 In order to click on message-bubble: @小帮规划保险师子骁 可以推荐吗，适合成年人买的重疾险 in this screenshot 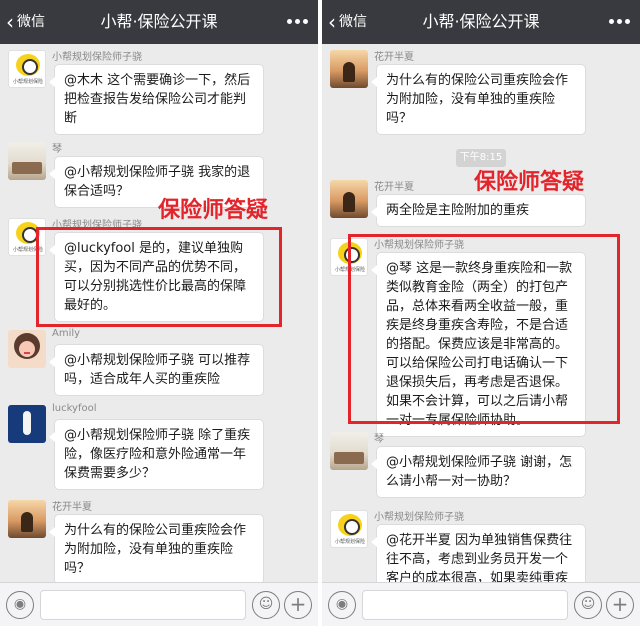, I will do `click(156, 370)`.